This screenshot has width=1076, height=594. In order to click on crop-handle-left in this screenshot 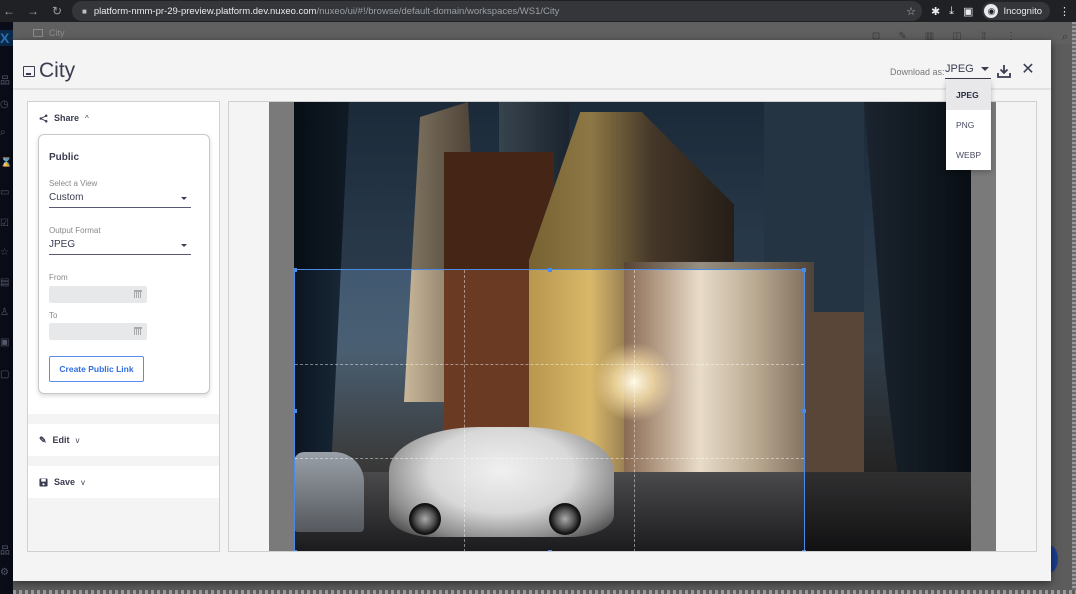, I will do `click(295, 411)`.